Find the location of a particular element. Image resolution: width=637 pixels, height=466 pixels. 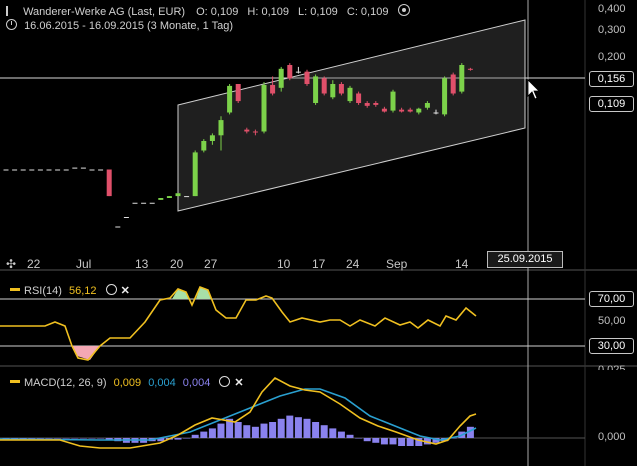

macd-settings-icon is located at coordinates (225, 381).